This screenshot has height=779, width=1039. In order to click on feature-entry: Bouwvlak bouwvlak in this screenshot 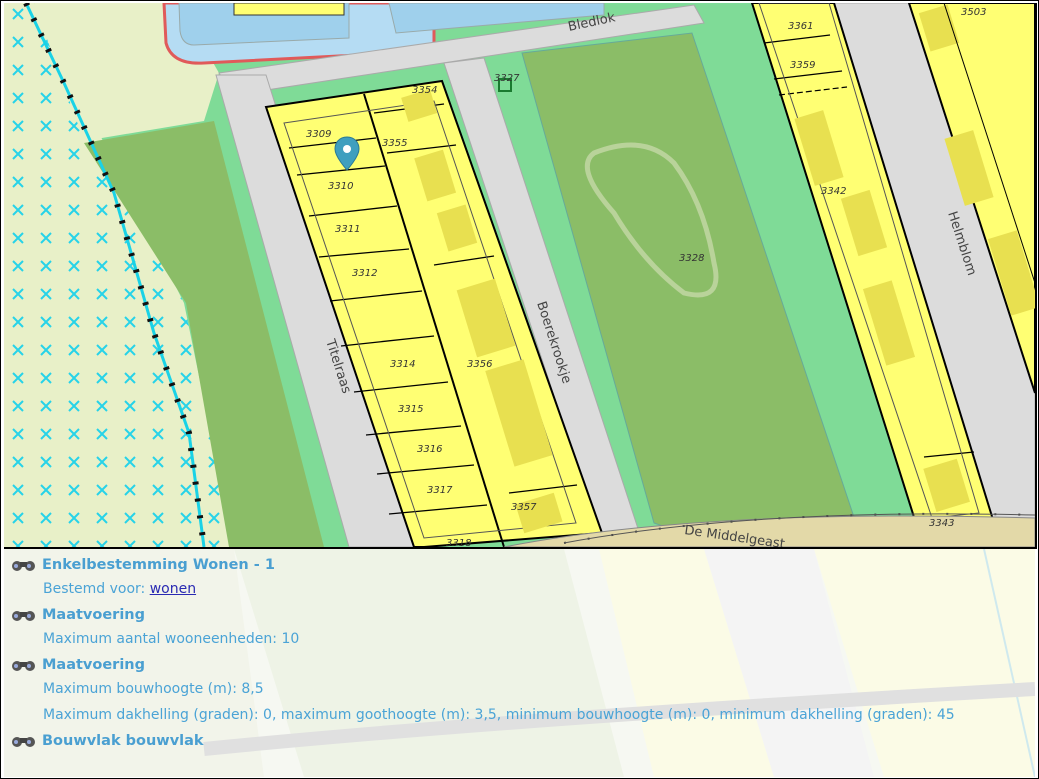, I will do `click(519, 741)`.